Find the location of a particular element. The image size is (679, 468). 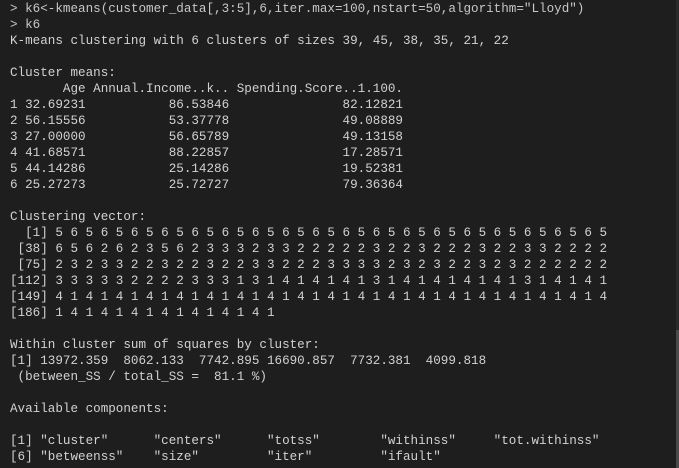

clustering-vector-heading: Clustering vector: is located at coordinates (78, 217).